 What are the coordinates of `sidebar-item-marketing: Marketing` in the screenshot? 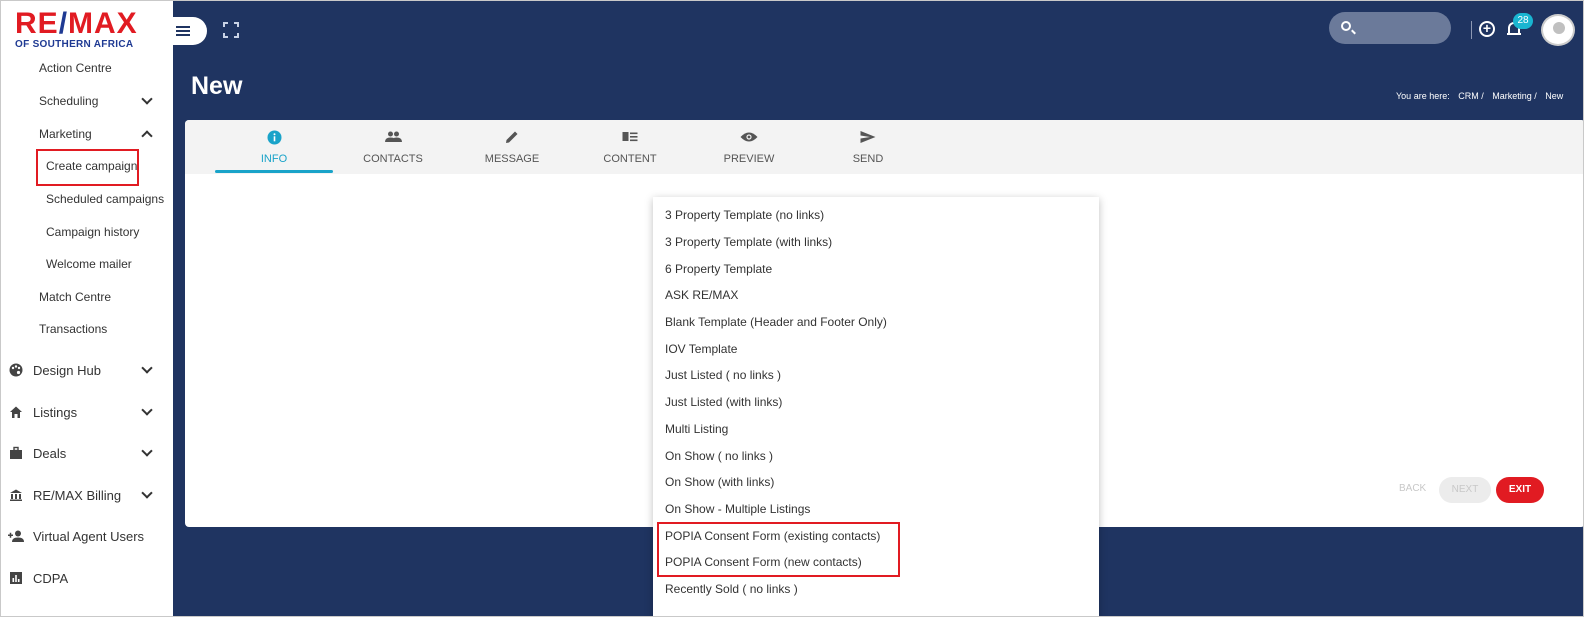 It's located at (87, 134).